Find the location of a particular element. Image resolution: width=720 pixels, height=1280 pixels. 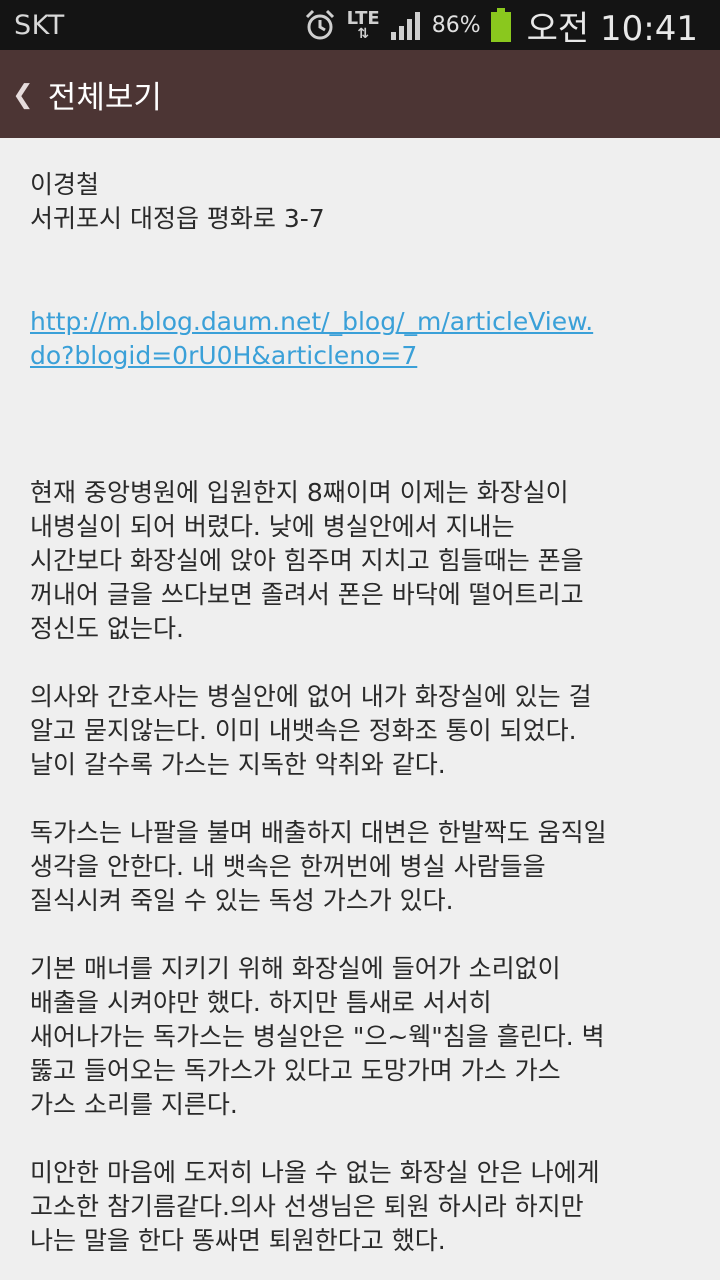

status-icons: LTE ⇅ 86% 오전 10:41 is located at coordinates (500, 25).